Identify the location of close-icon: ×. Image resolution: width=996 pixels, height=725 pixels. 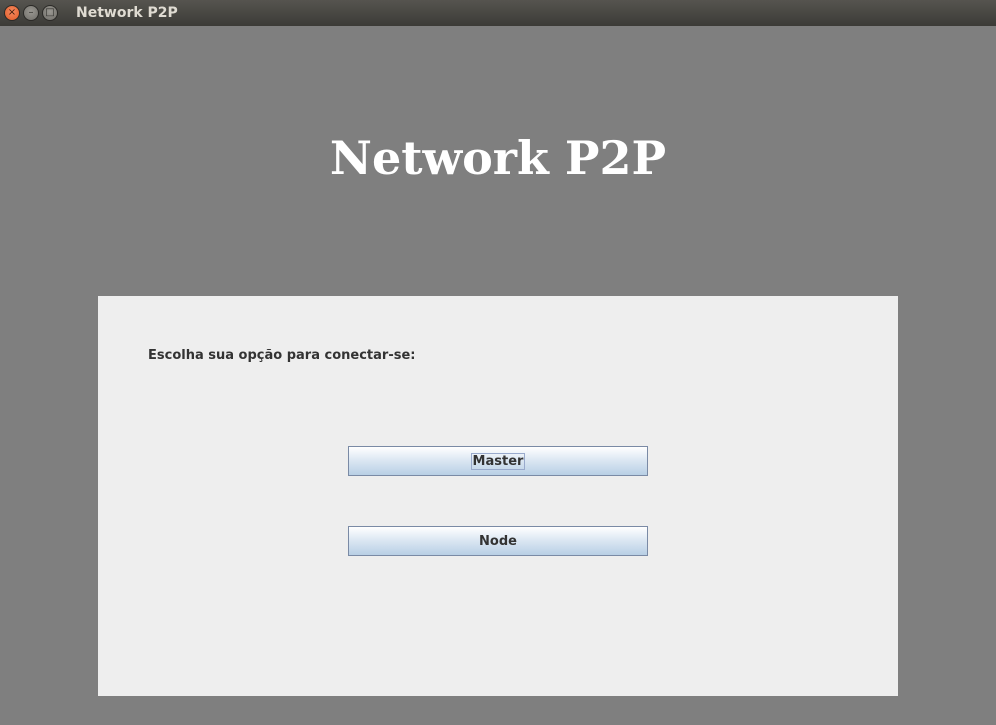
(12, 13).